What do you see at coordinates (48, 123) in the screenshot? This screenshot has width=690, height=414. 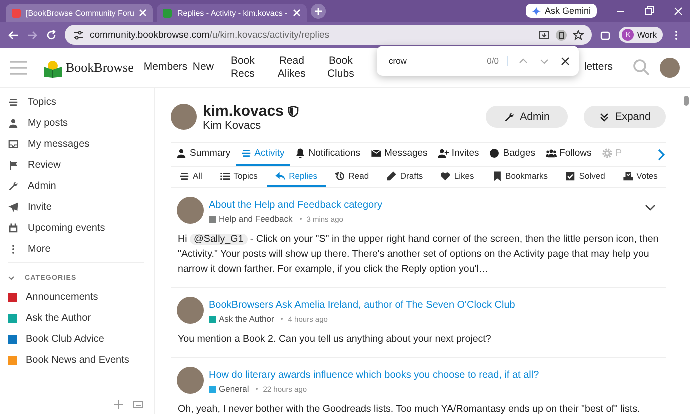 I see `sidebar-item: My posts` at bounding box center [48, 123].